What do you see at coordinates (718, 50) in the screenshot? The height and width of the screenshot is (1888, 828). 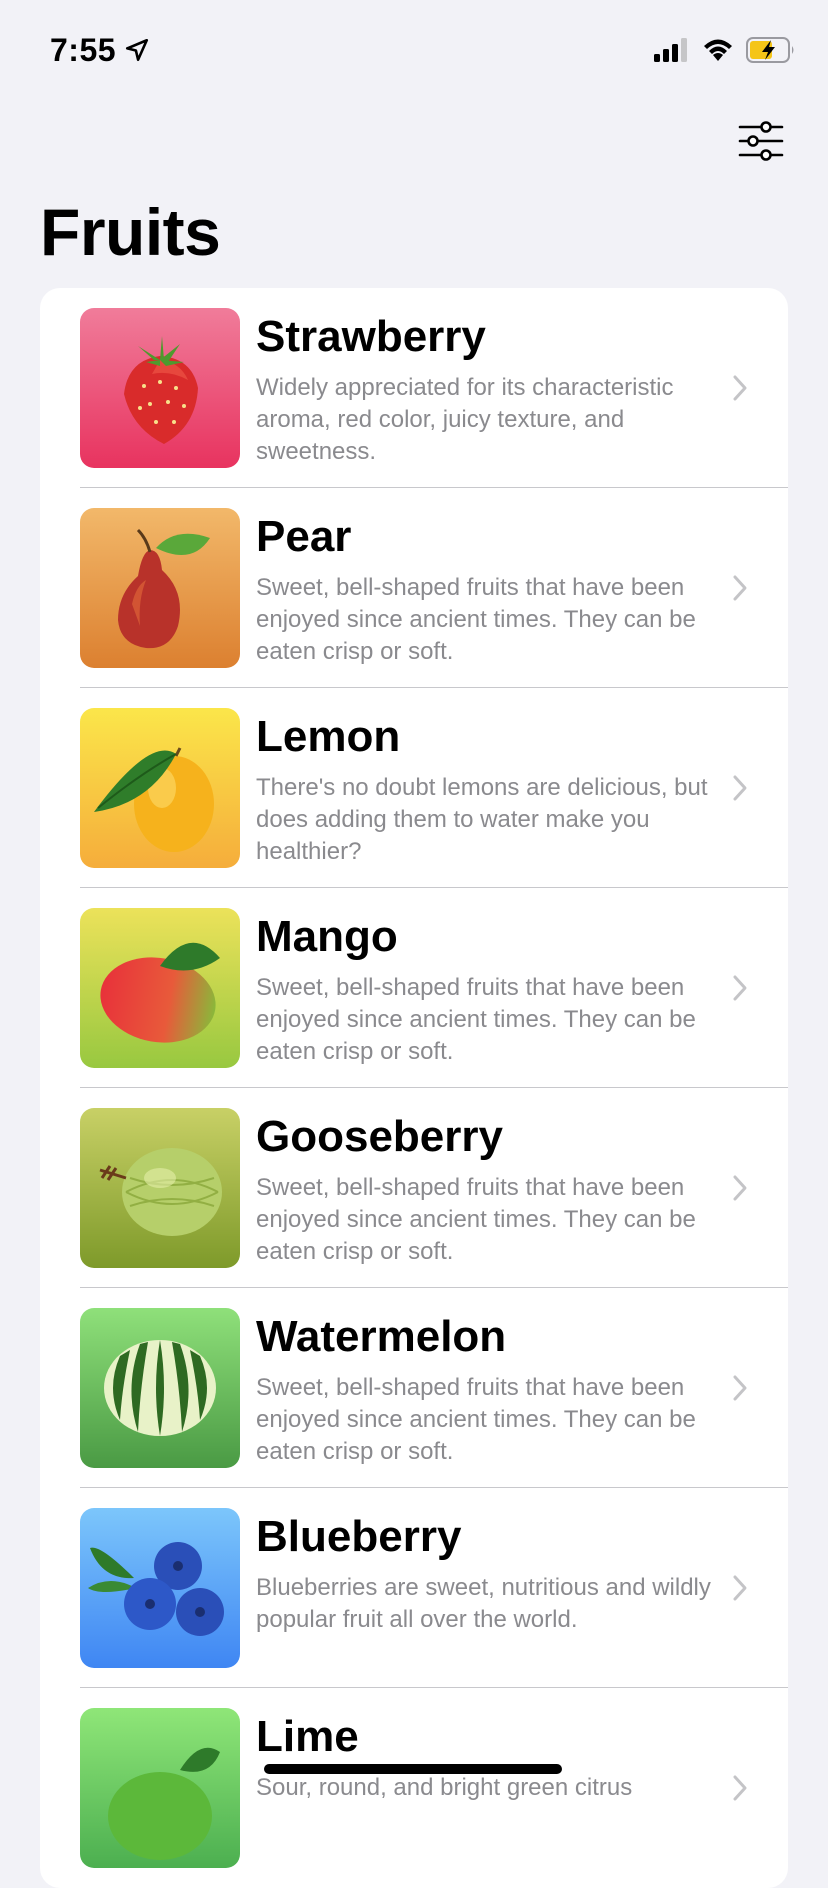 I see `wifi-icon` at bounding box center [718, 50].